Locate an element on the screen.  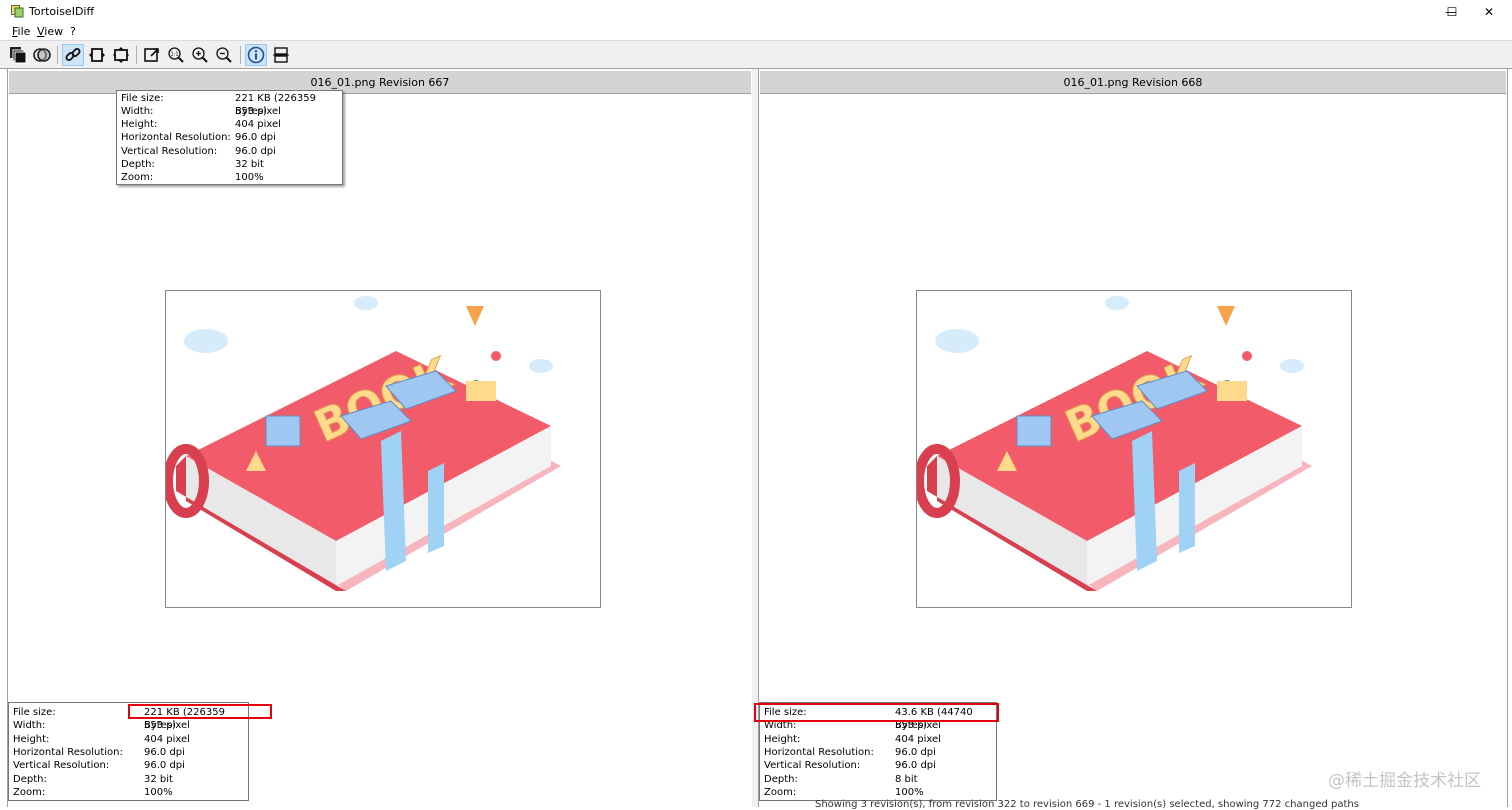
overlap-mode-icon is located at coordinates (18, 55).